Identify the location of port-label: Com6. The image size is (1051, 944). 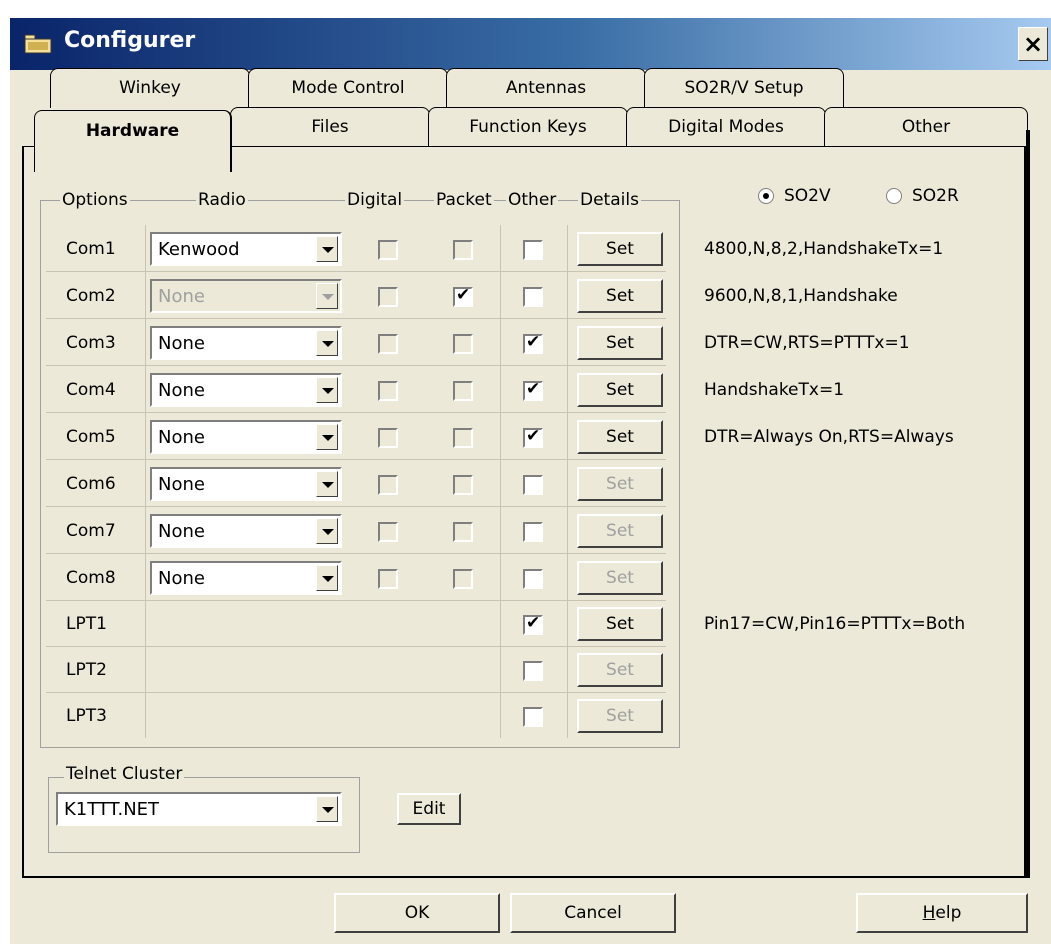
(91, 484).